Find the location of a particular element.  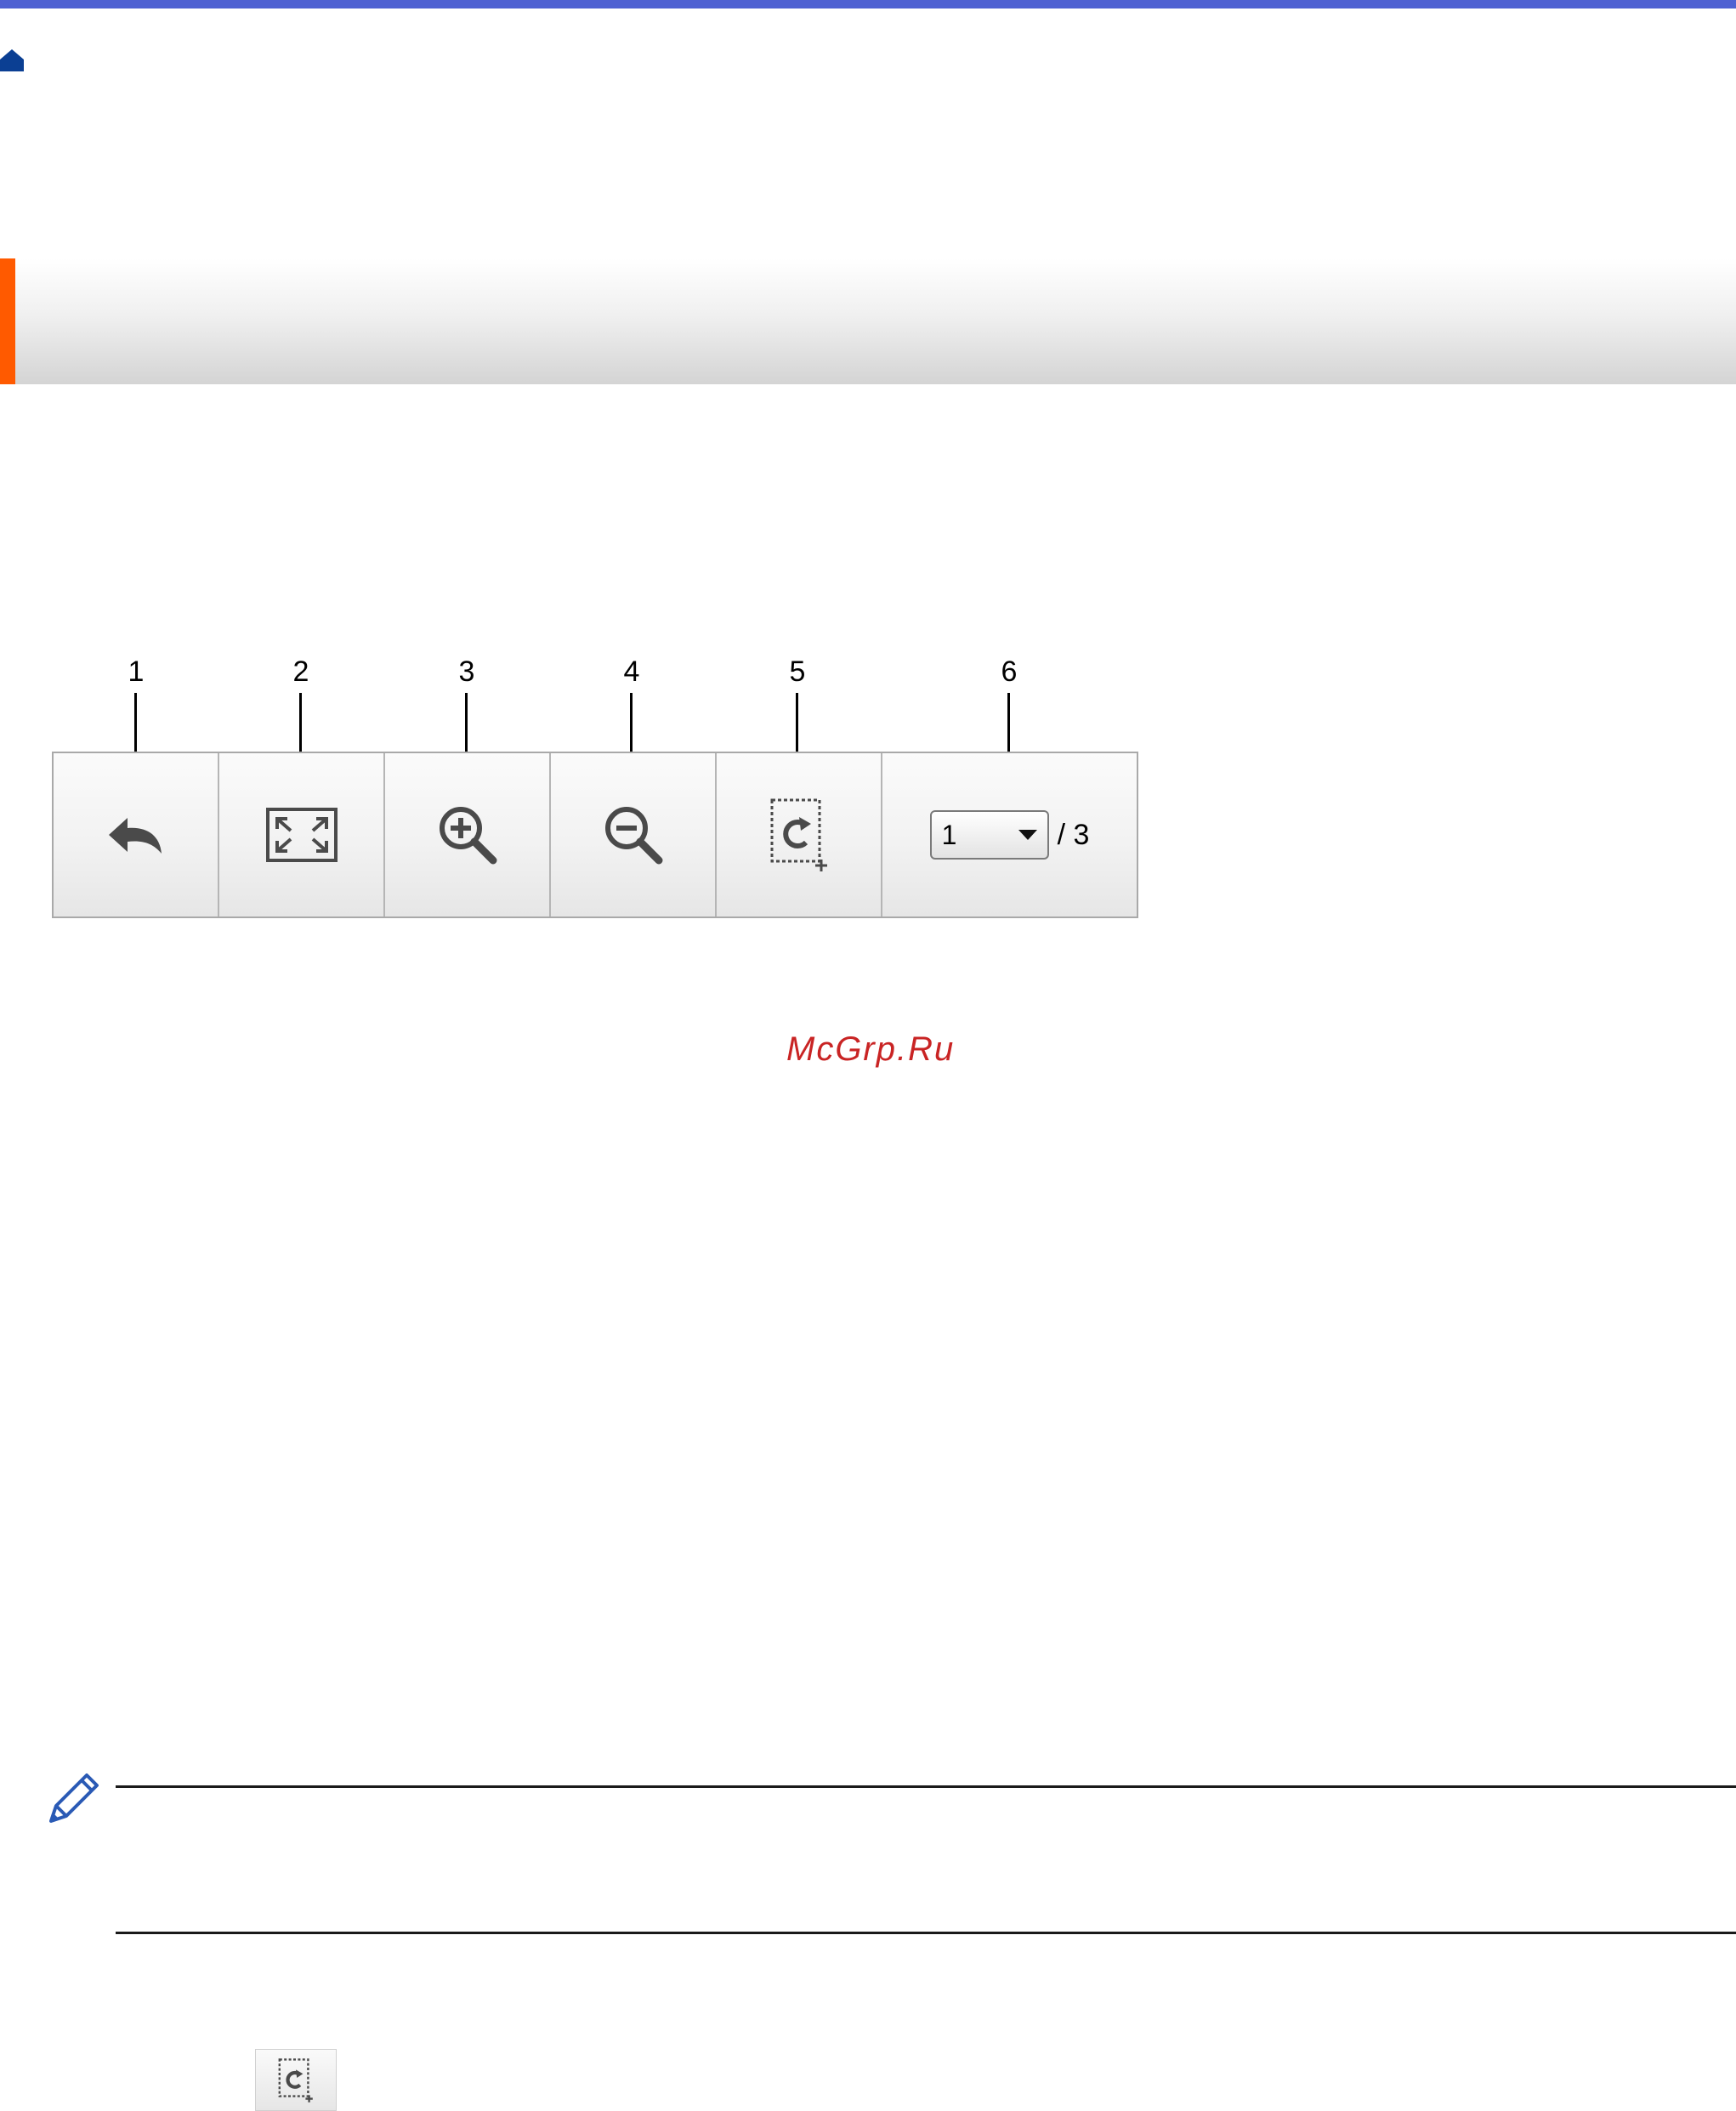

fit-to-screen-icon is located at coordinates (301, 835).